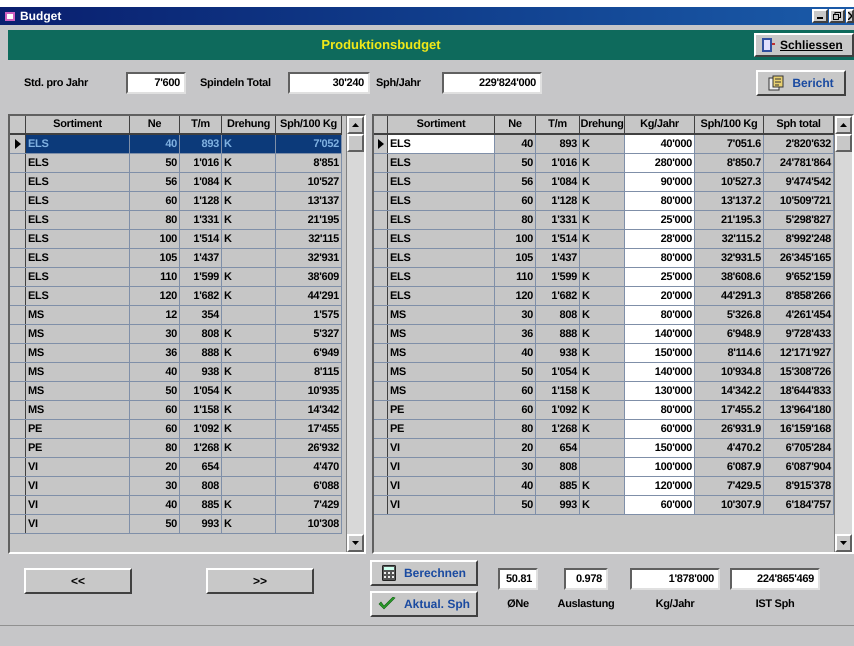 The image size is (854, 646). Describe the element at coordinates (156, 83) in the screenshot. I see `input-field: 7'600` at that location.